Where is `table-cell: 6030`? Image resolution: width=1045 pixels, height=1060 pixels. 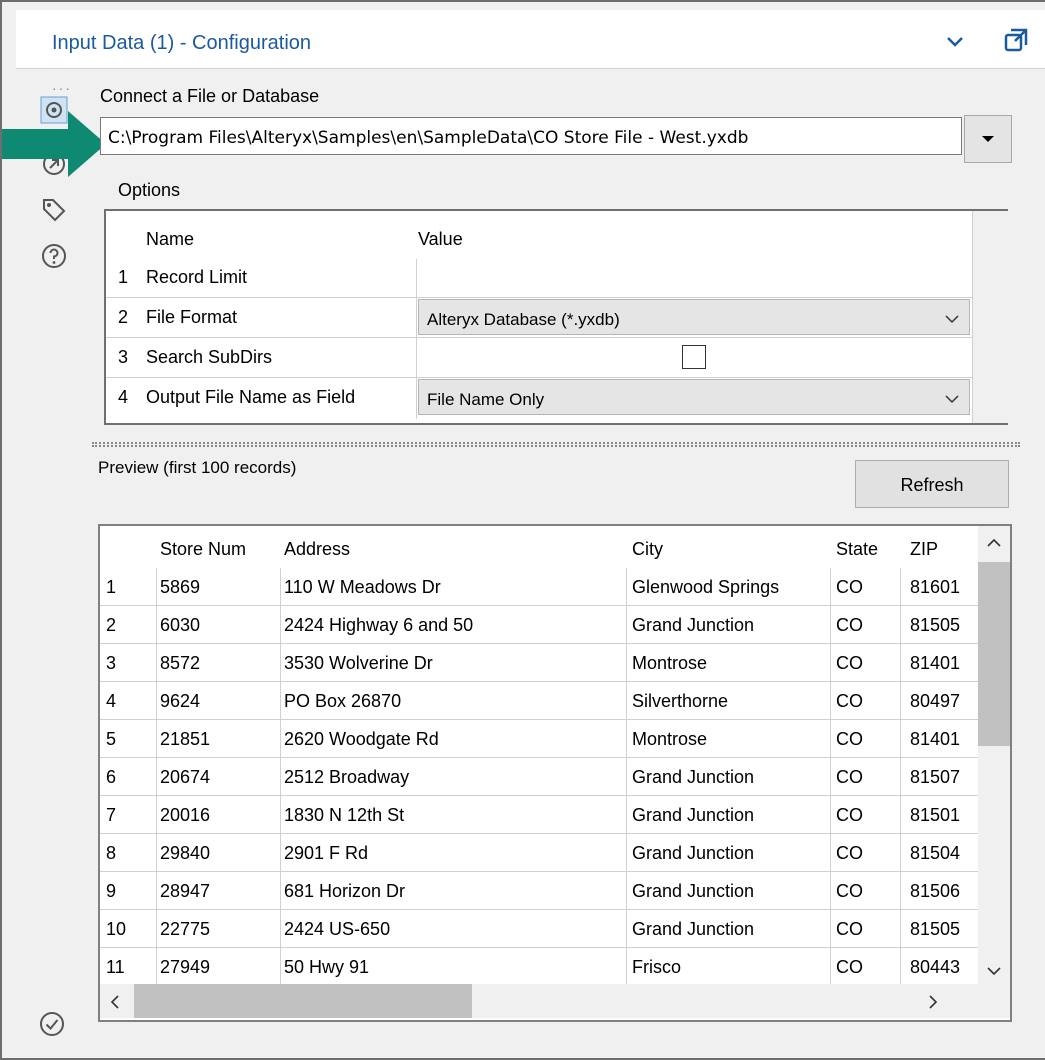
table-cell: 6030 is located at coordinates (180, 625).